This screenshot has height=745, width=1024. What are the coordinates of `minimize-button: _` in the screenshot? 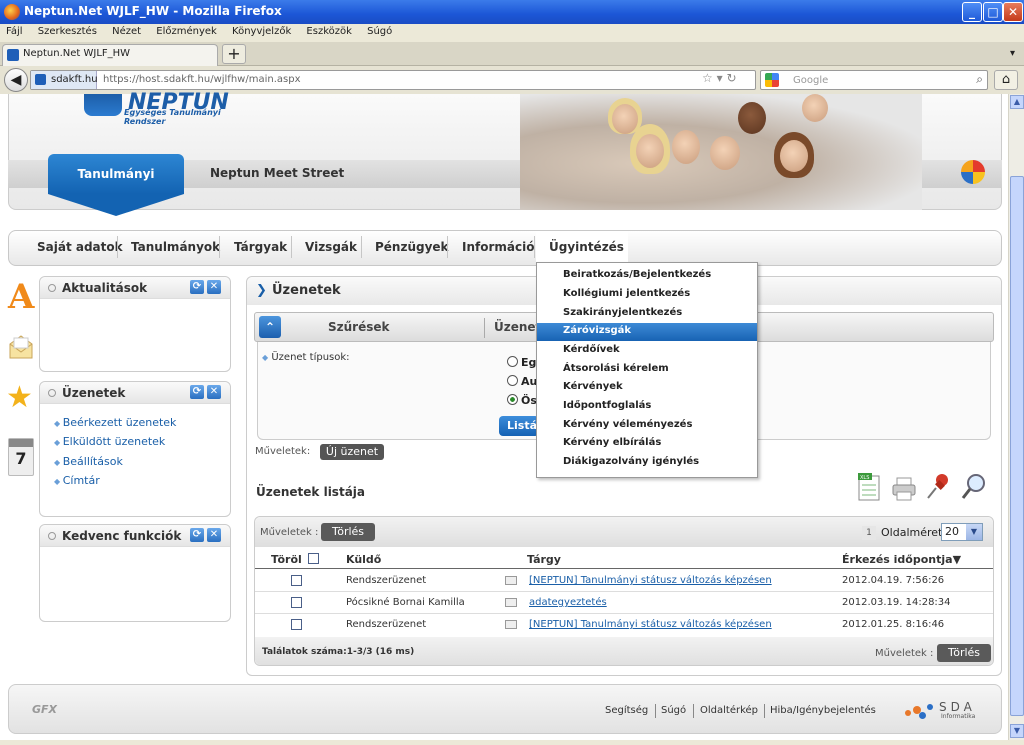 It's located at (972, 12).